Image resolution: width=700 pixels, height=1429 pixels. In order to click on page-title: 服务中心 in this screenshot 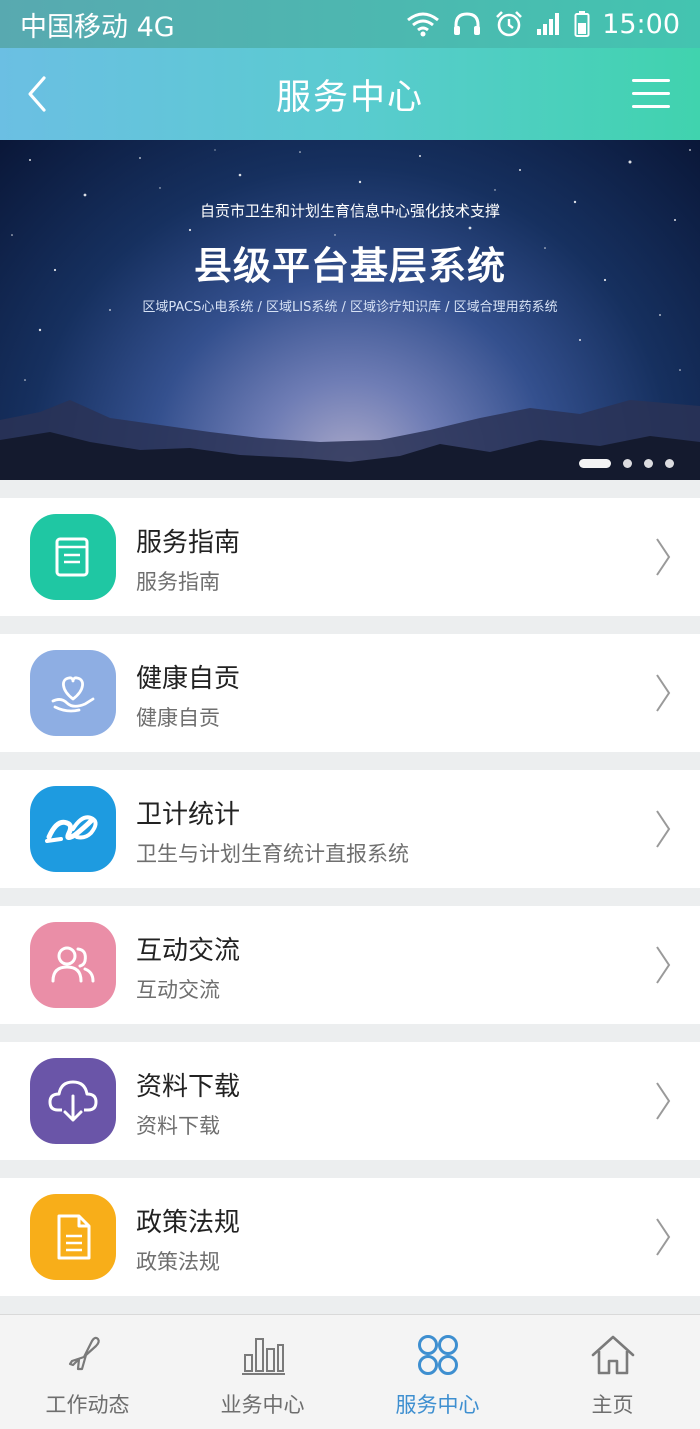, I will do `click(349, 97)`.